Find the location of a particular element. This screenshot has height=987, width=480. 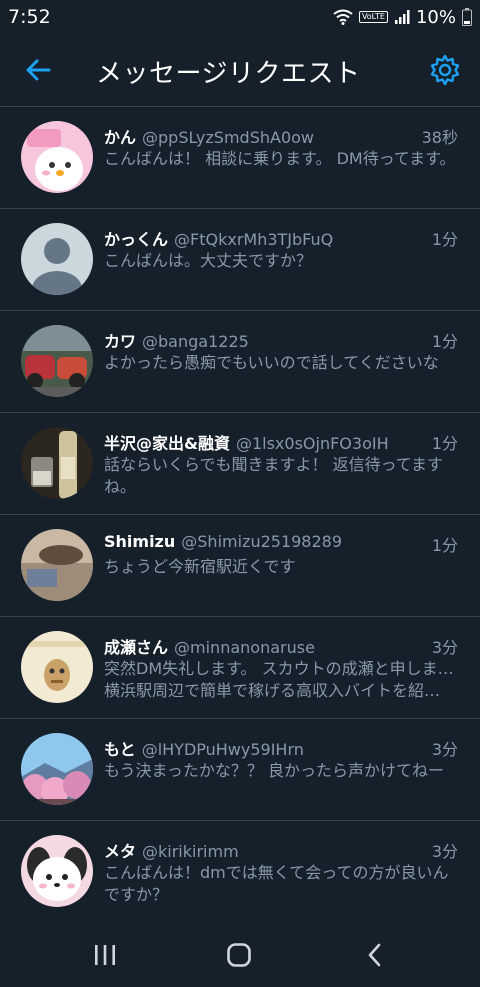

sender-line: Shimizu @Shimizu25198289 is located at coordinates (281, 541).